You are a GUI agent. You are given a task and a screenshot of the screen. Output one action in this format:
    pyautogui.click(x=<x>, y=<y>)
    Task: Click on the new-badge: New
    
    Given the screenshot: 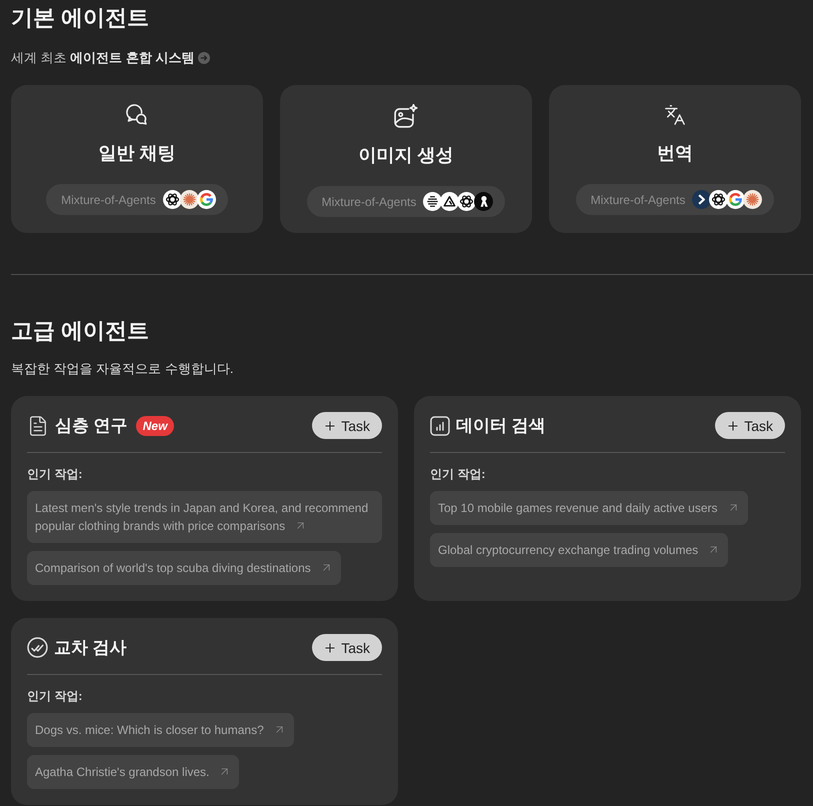 What is the action you would take?
    pyautogui.click(x=155, y=426)
    